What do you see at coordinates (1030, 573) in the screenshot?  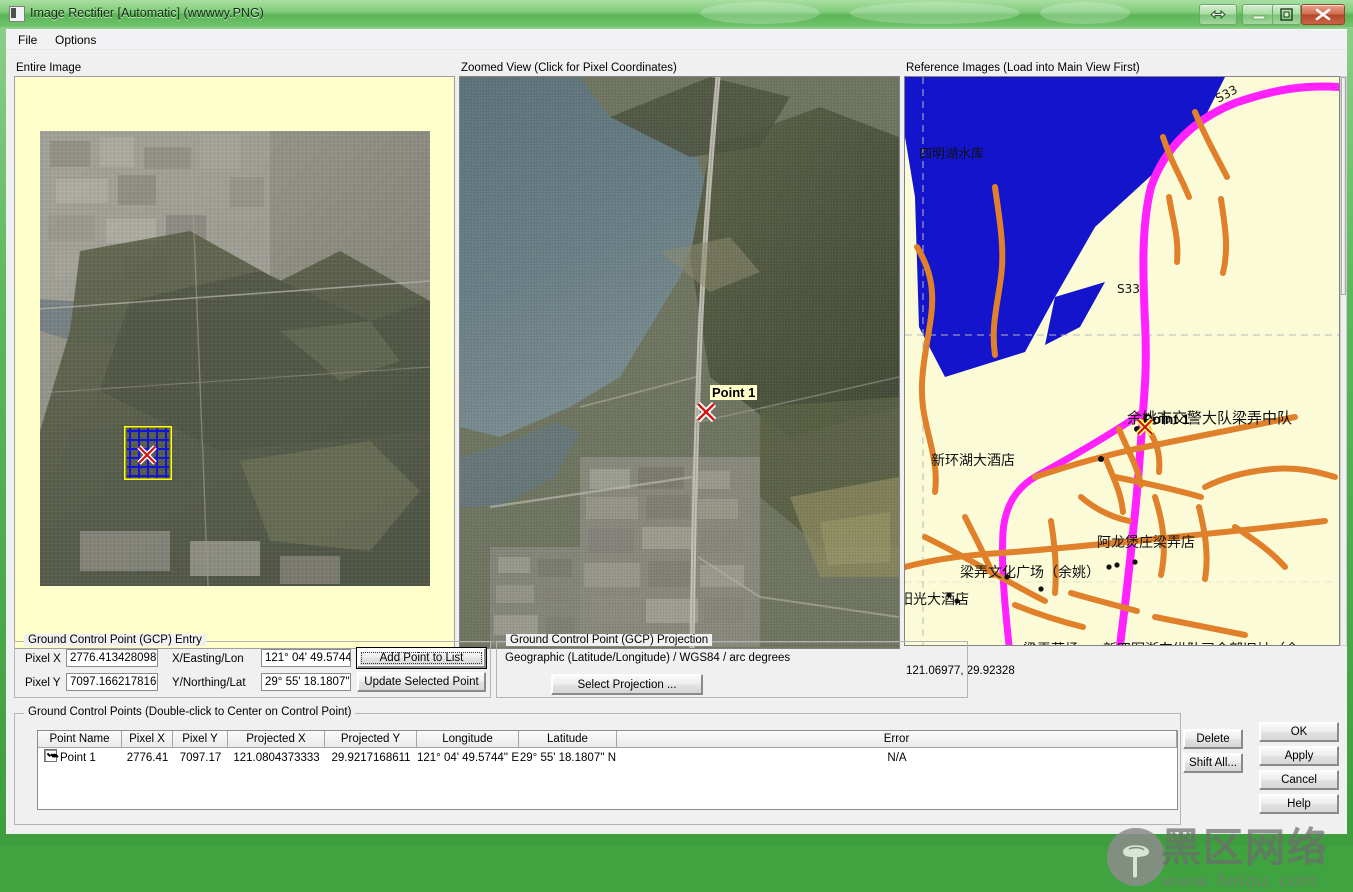 I see `map-label-culture-square: 梁弄文化广场（余姚）` at bounding box center [1030, 573].